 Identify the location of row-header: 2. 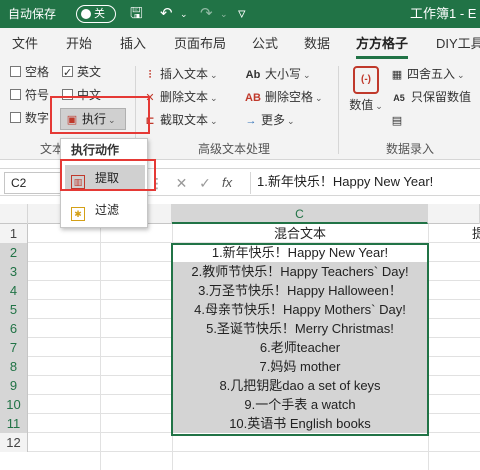
(14, 252).